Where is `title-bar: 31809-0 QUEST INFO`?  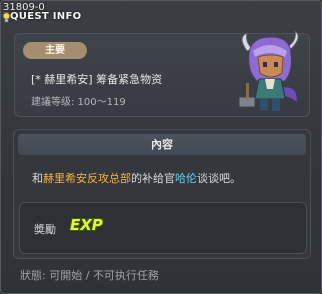 title-bar: 31809-0 QUEST INFO is located at coordinates (161, 13).